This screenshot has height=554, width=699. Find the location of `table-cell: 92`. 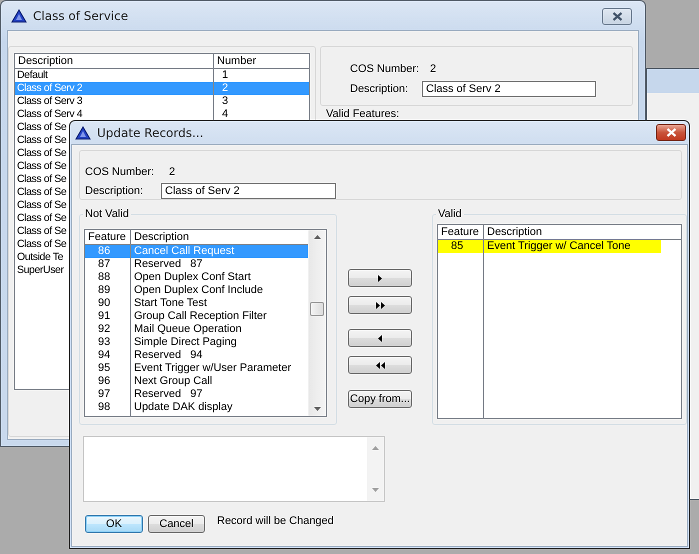

table-cell: 92 is located at coordinates (104, 329).